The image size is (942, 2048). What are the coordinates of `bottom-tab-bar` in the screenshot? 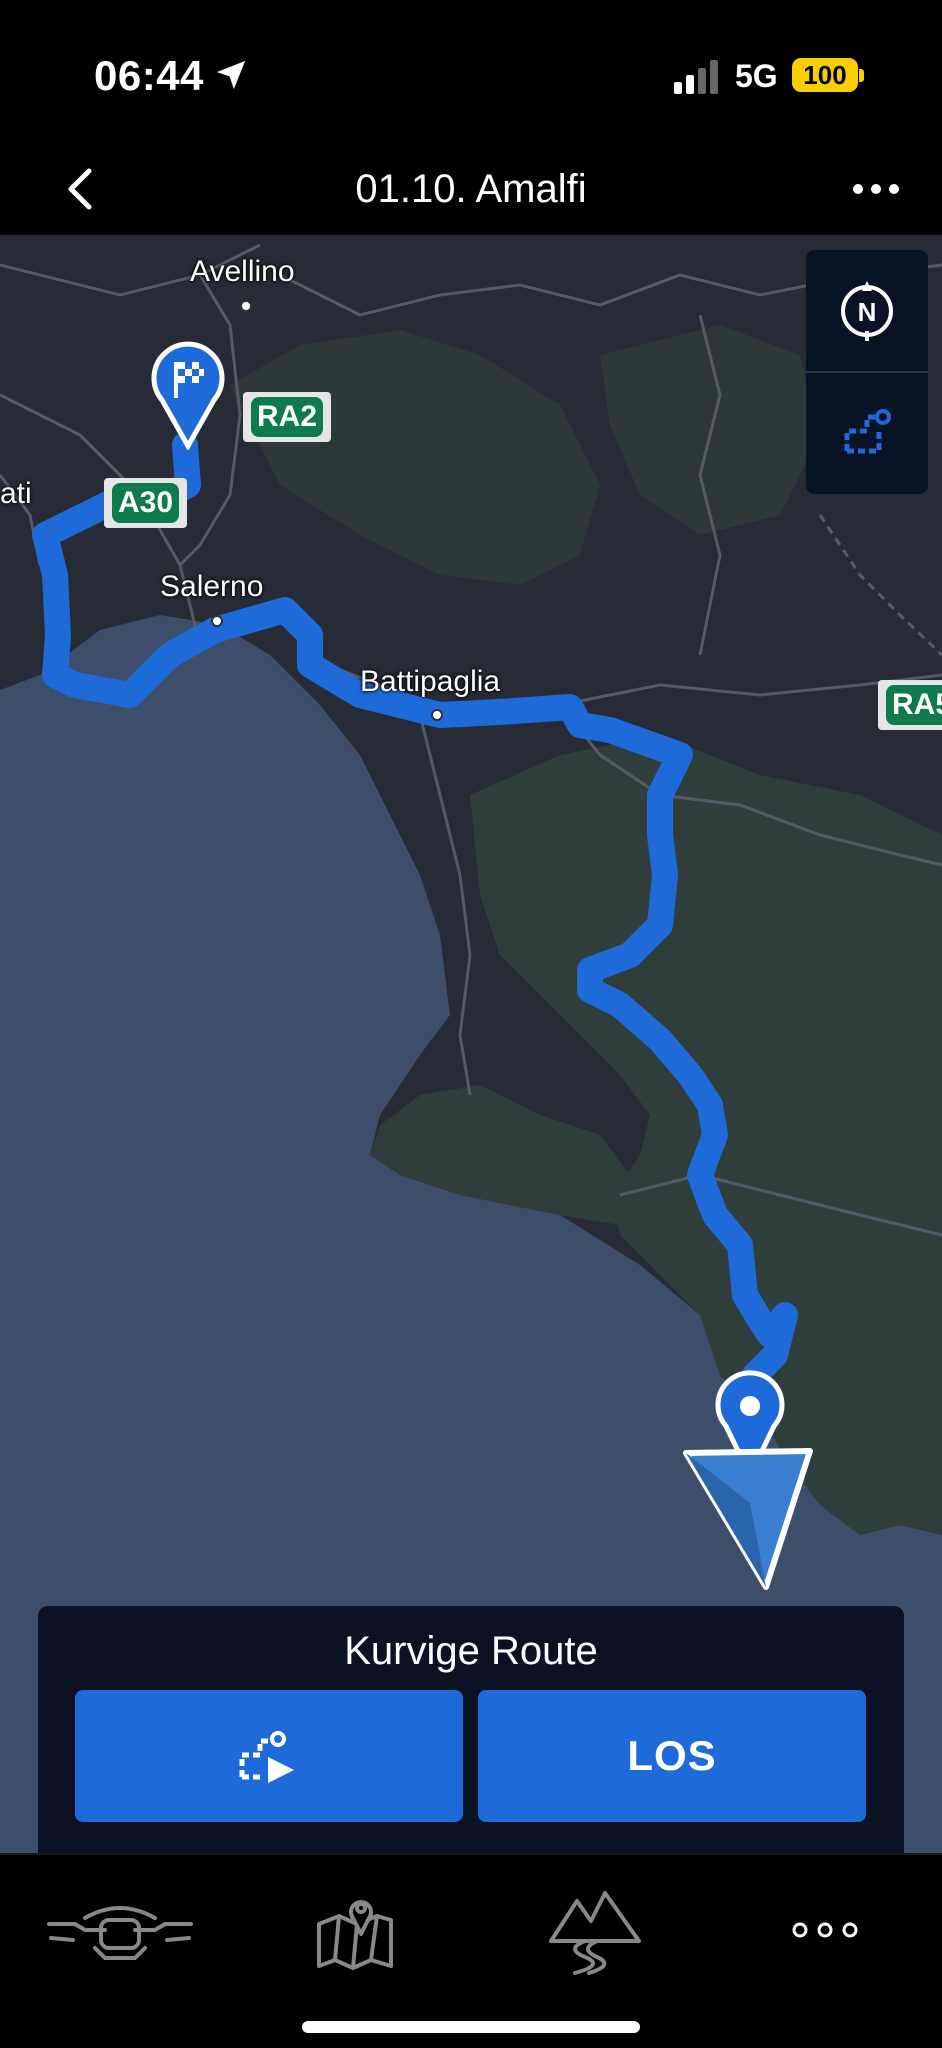 It's located at (471, 1950).